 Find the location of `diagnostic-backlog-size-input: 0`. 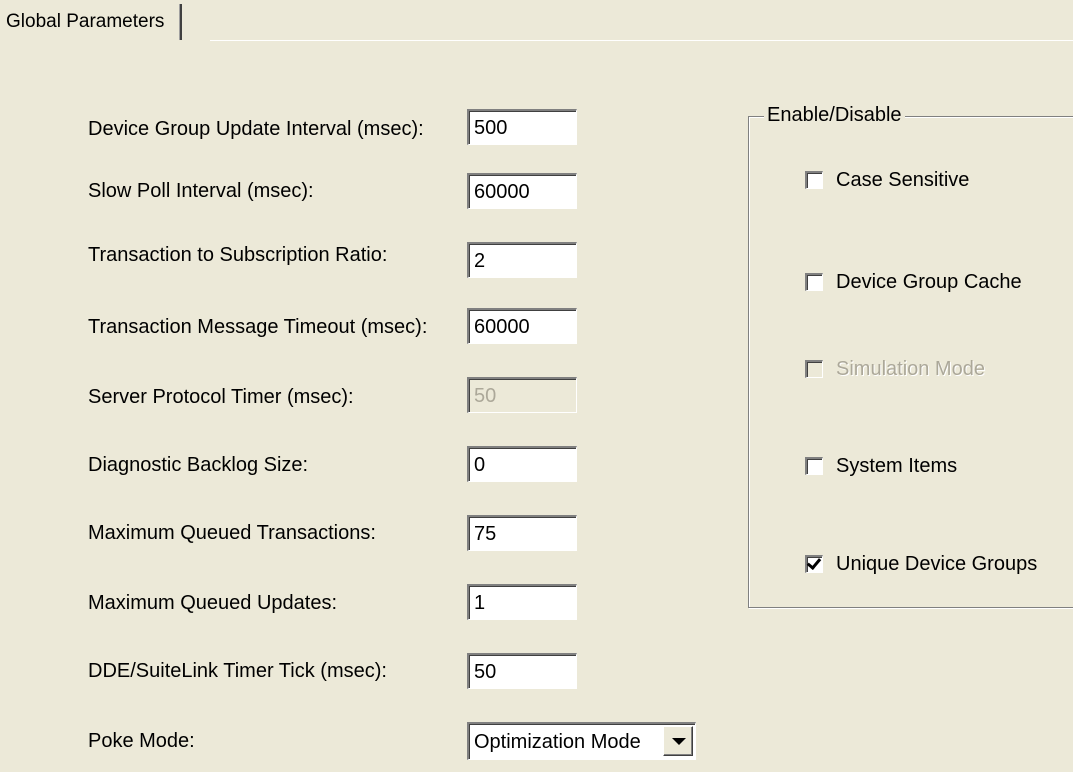

diagnostic-backlog-size-input: 0 is located at coordinates (522, 464).